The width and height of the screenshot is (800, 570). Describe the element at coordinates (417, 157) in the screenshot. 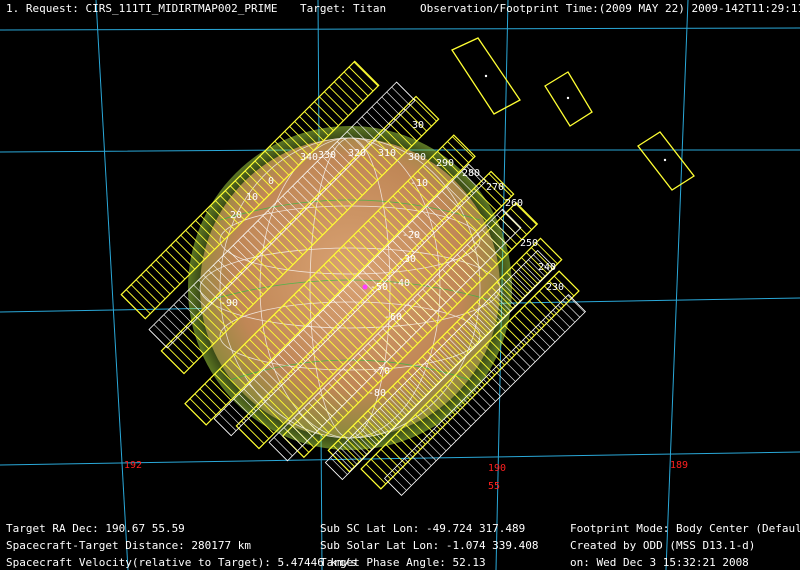

I see `lon-label: 300` at that location.